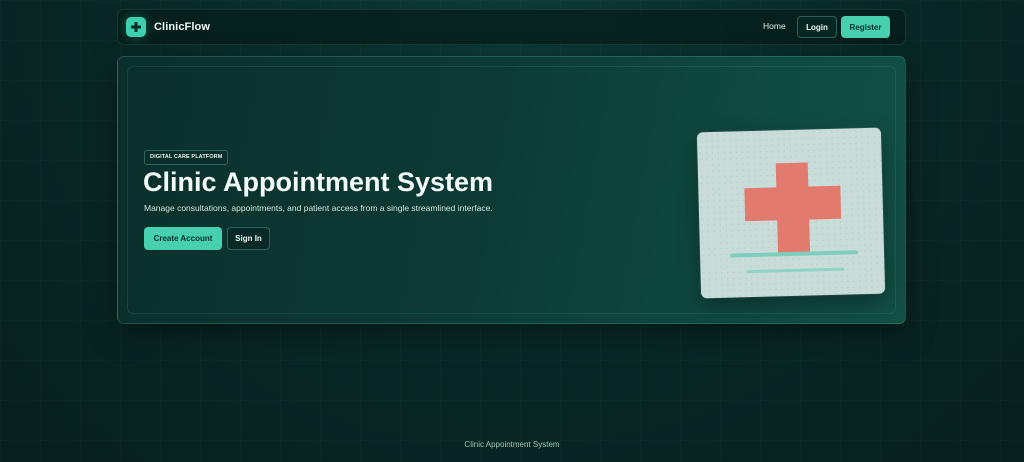  Describe the element at coordinates (186, 157) in the screenshot. I see `platform-badge: DIGITAL CARE PLATFORM` at that location.